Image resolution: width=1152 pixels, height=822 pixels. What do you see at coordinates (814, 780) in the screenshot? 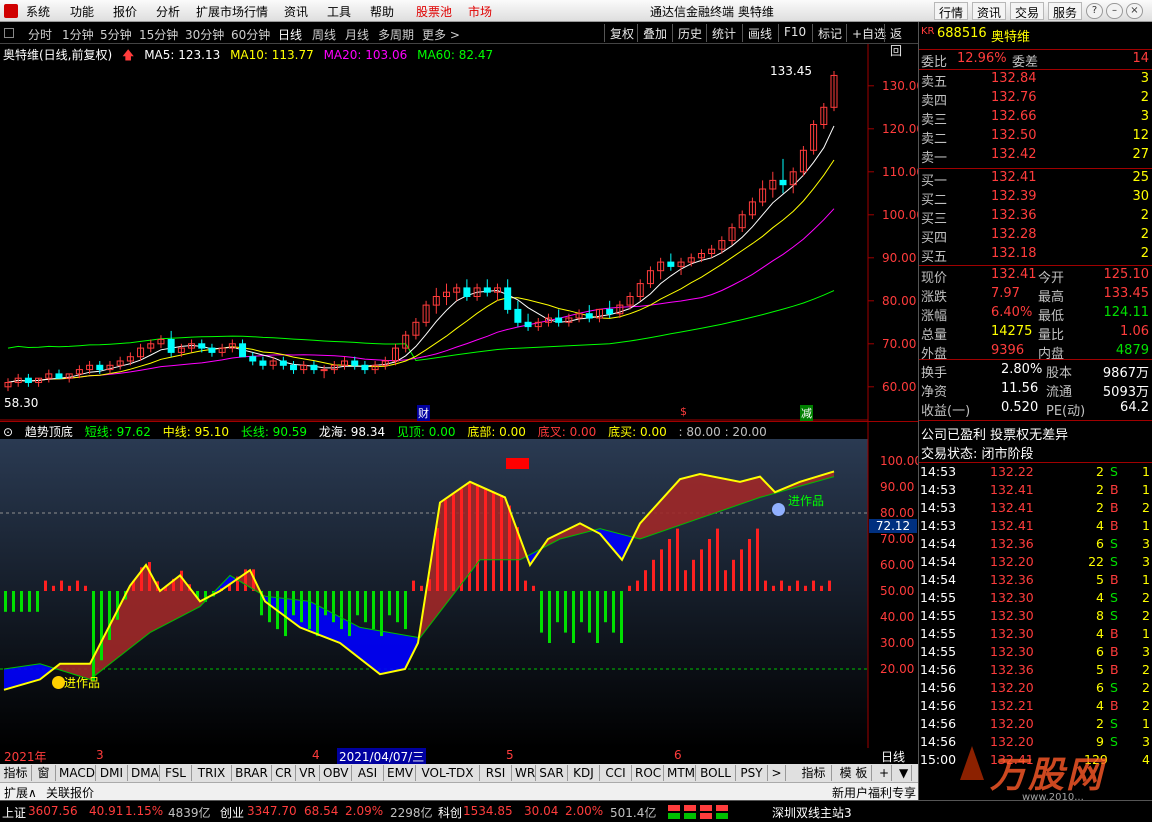
I see `tab-right-0: 指标B` at bounding box center [814, 780].